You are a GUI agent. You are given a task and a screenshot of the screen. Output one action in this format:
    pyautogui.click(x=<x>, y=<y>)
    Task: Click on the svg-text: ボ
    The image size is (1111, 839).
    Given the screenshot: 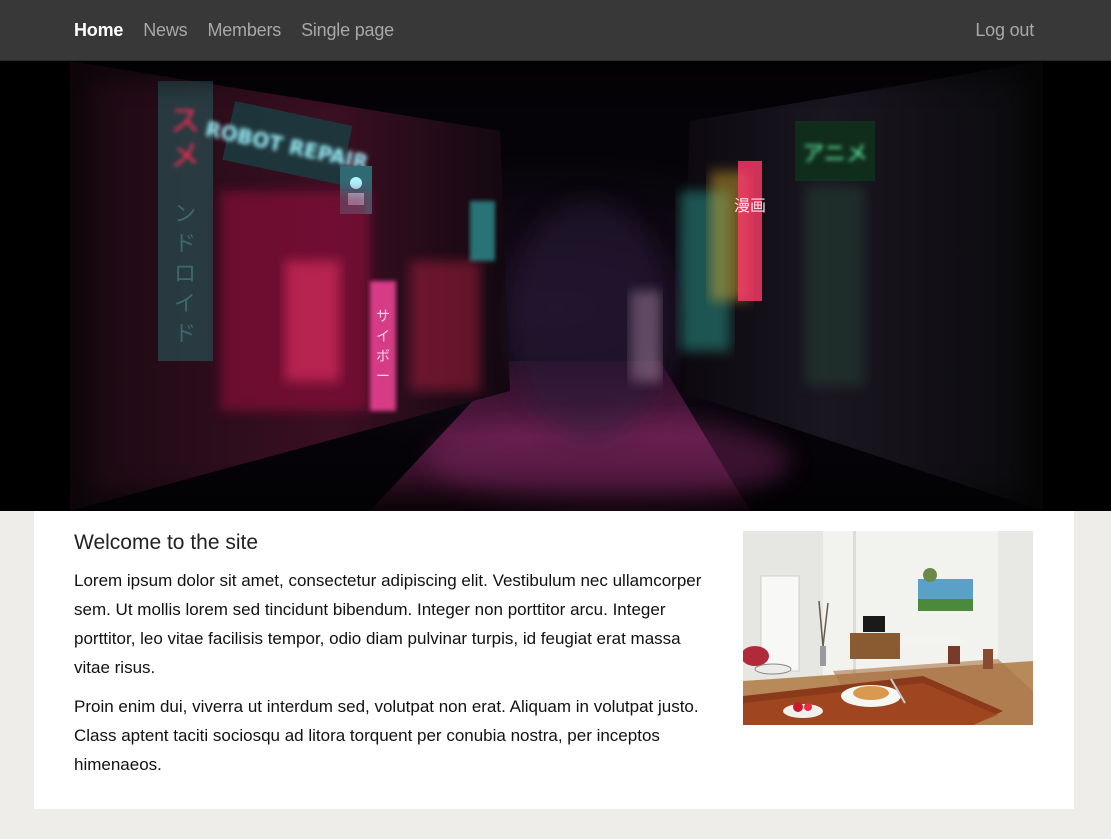 What is the action you would take?
    pyautogui.click(x=383, y=357)
    